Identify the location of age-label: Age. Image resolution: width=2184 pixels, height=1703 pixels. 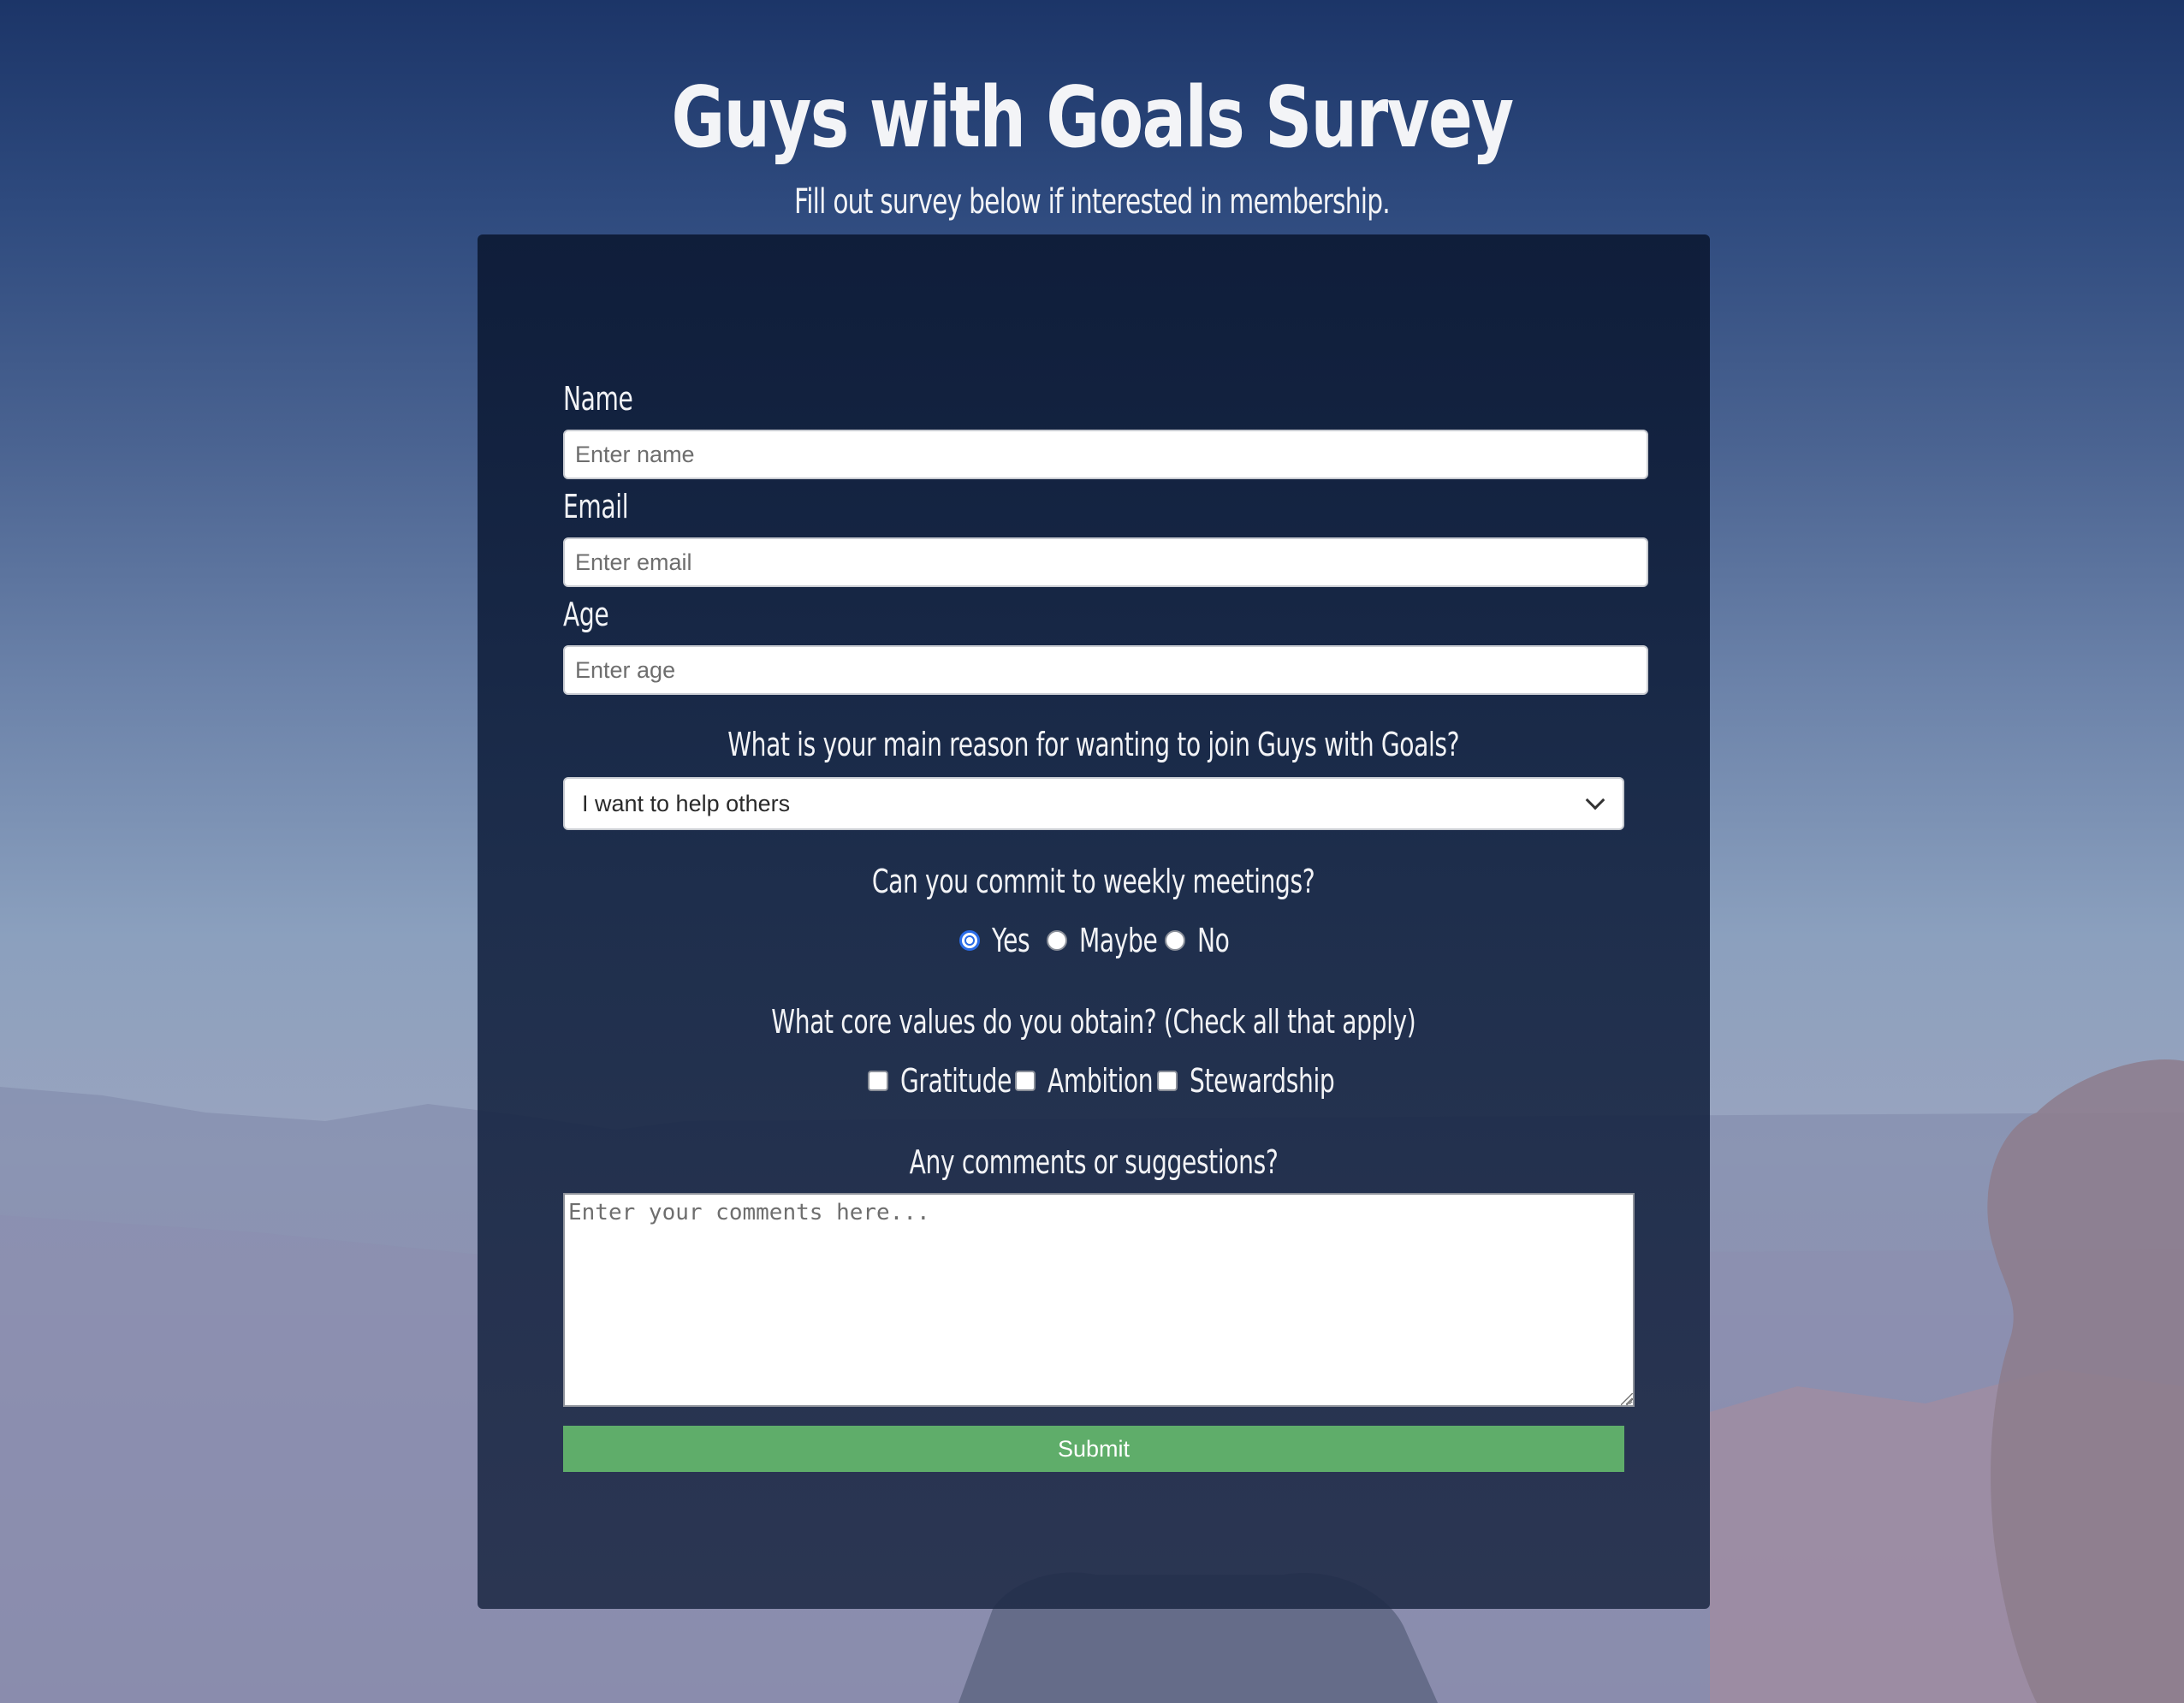
(586, 614).